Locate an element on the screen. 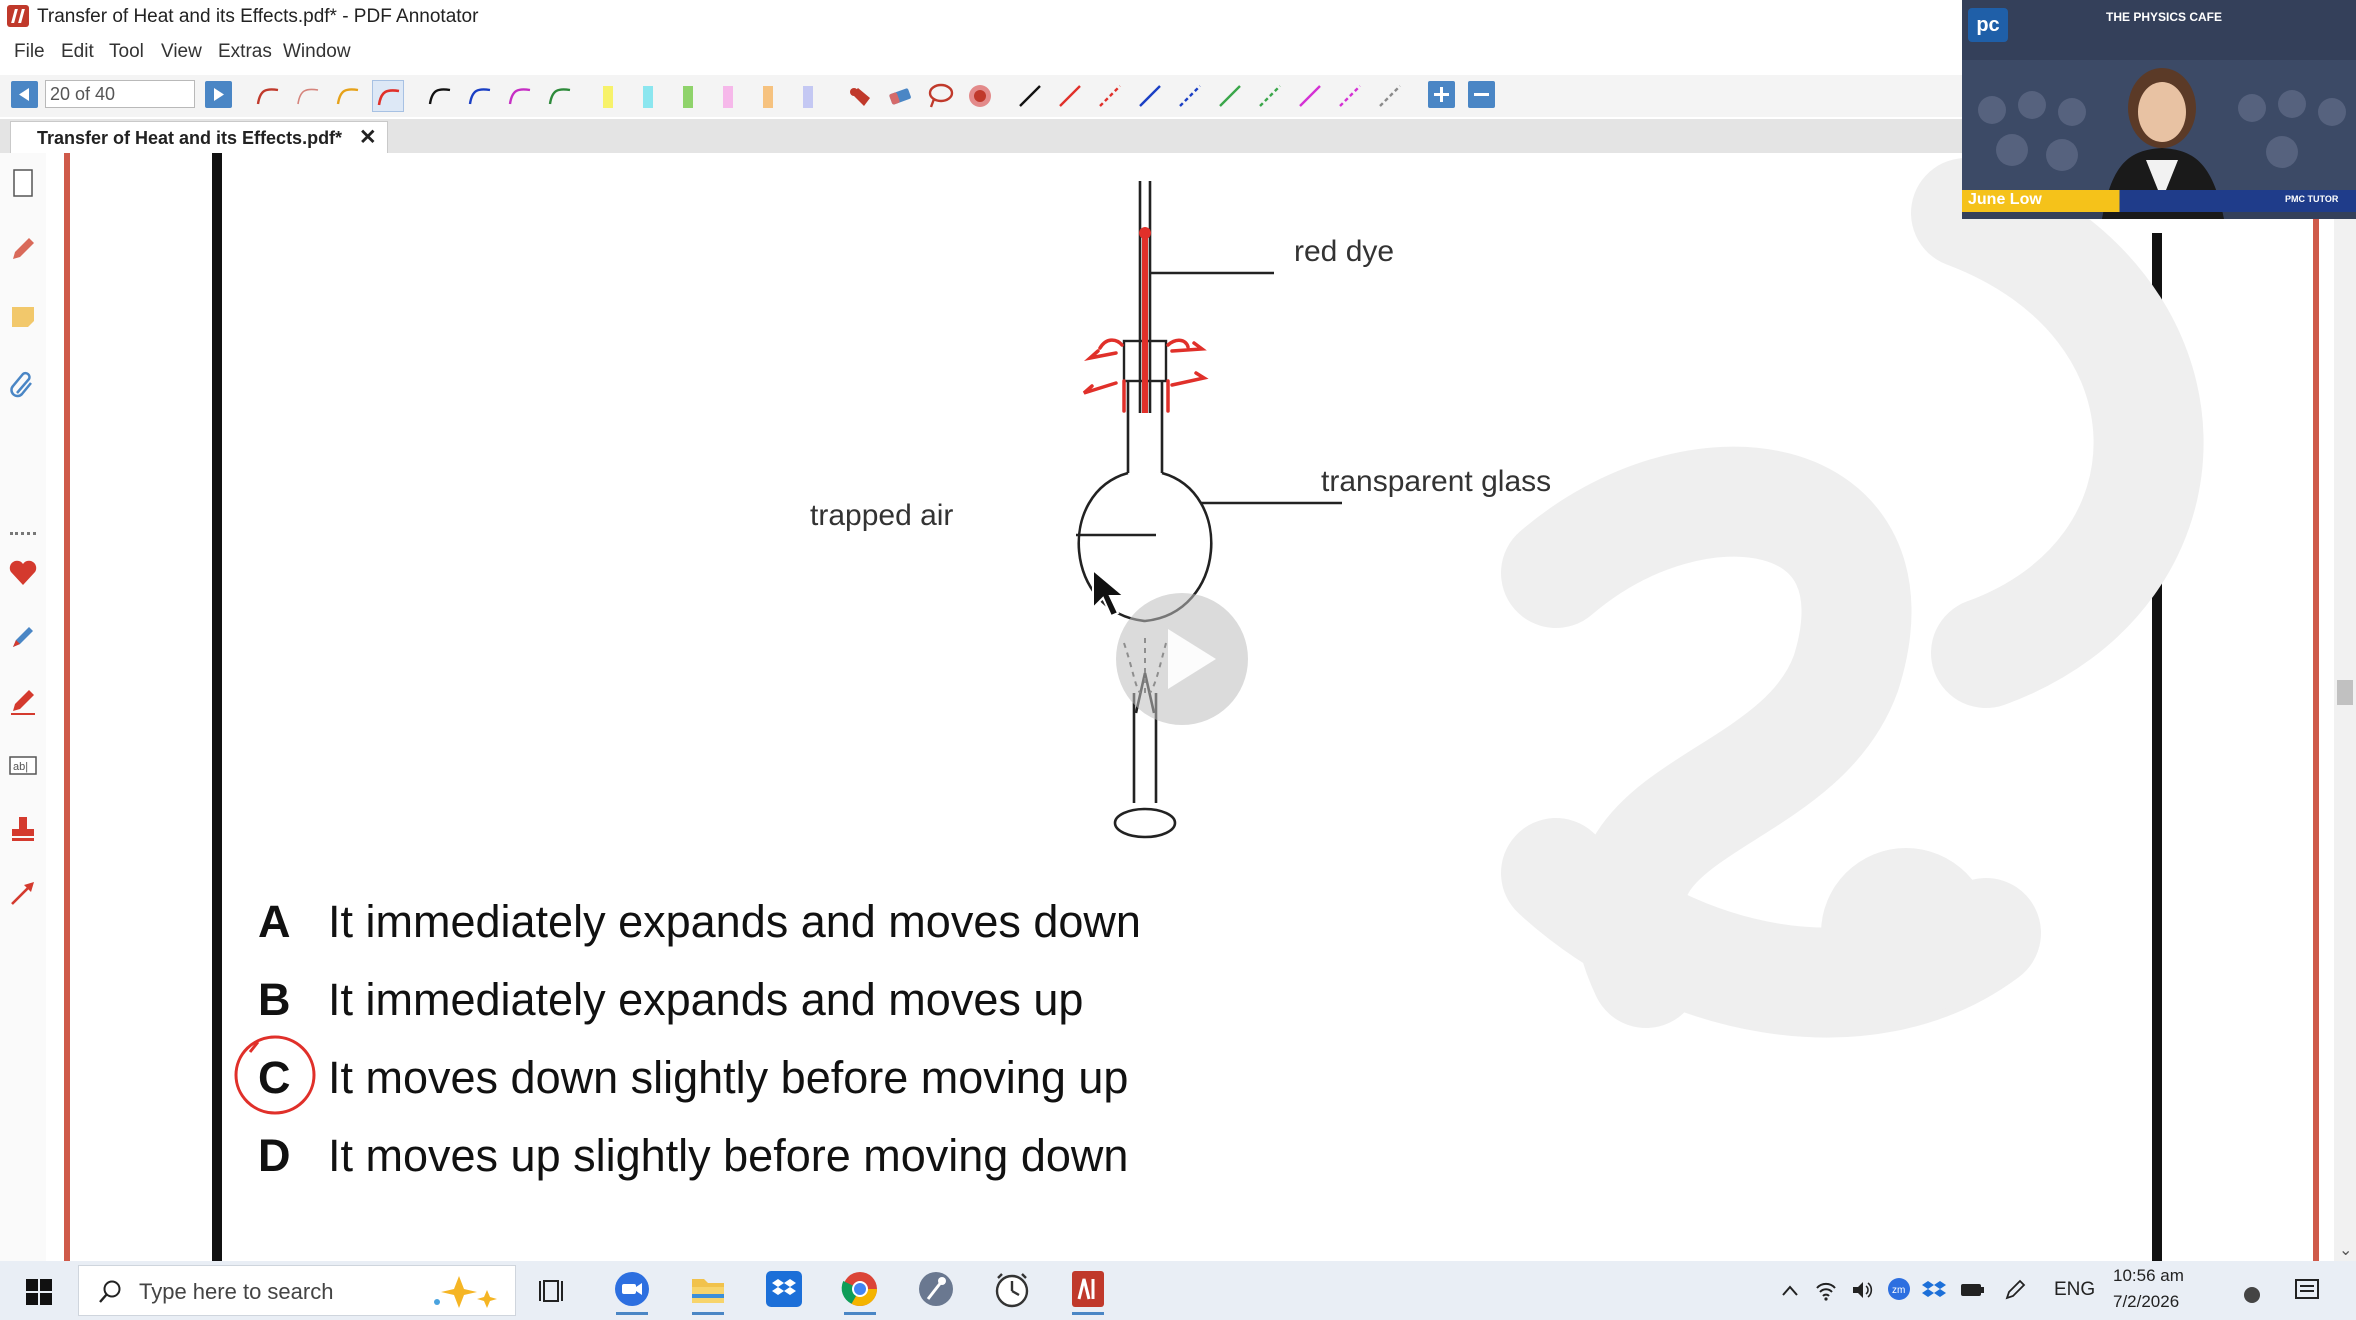 This screenshot has width=2356, height=1320. line-tool-green is located at coordinates (1230, 96).